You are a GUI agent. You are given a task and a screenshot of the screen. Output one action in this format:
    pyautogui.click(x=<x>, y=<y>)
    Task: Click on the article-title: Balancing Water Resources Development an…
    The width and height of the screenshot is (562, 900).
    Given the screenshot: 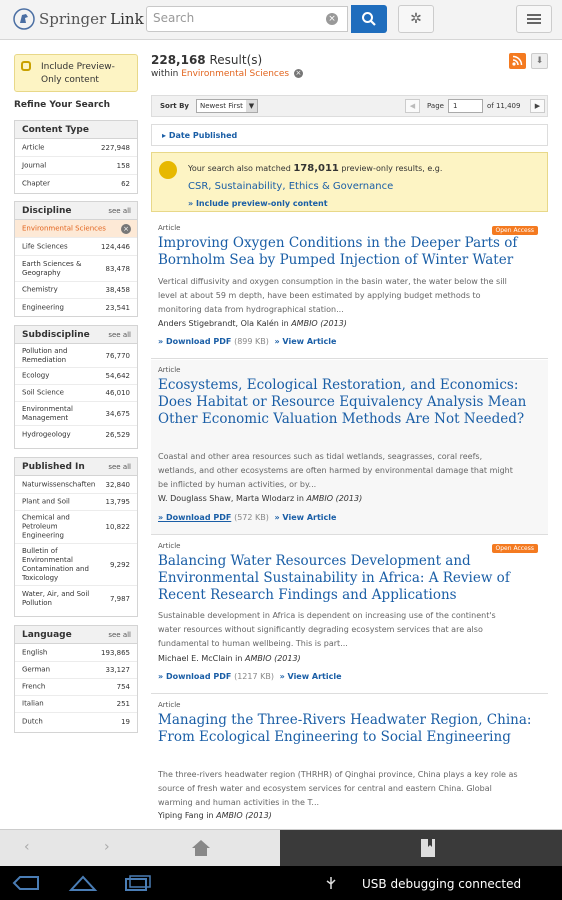 What is the action you would take?
    pyautogui.click(x=345, y=578)
    